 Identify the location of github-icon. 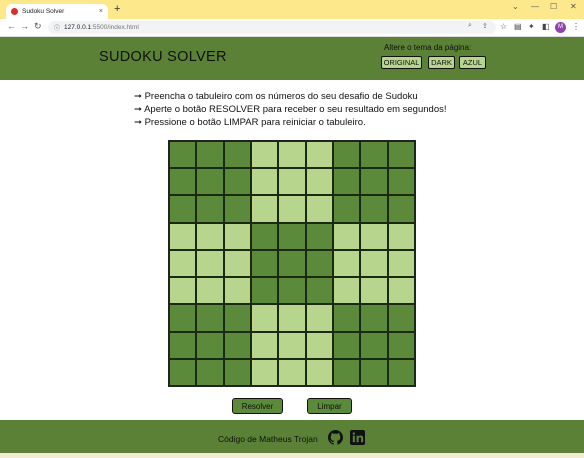
(335, 437).